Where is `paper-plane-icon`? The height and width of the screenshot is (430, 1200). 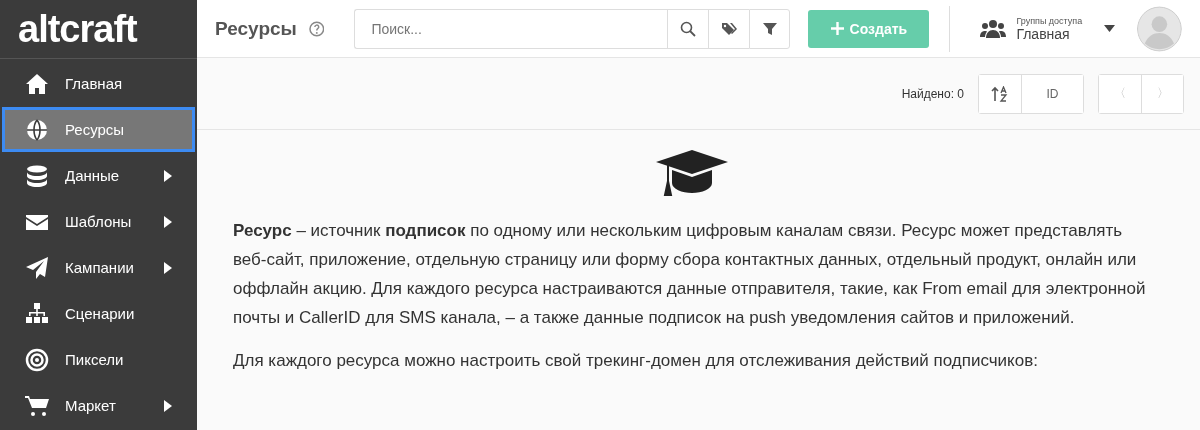
paper-plane-icon is located at coordinates (37, 267).